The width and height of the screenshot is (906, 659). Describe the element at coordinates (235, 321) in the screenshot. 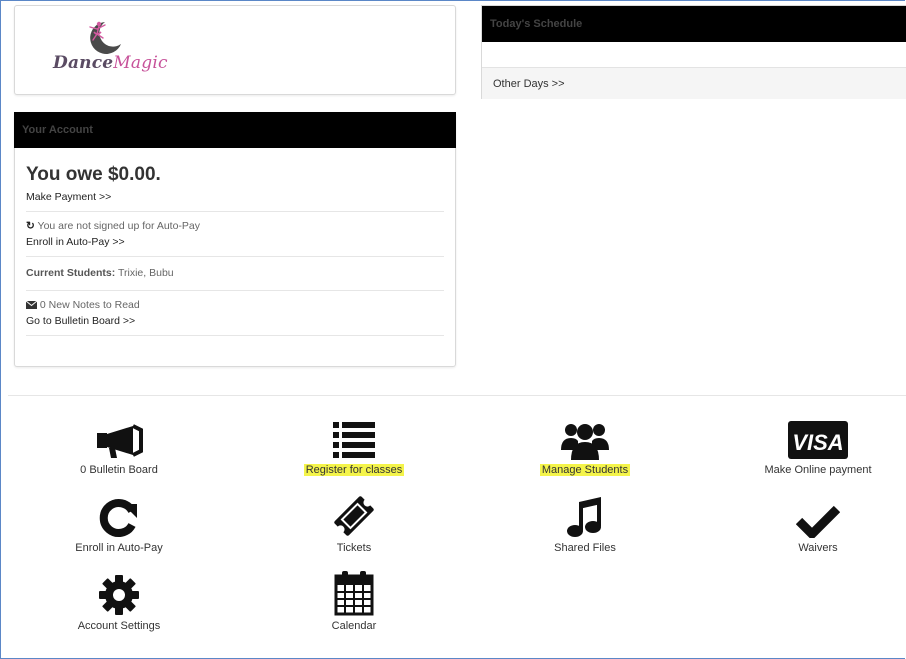

I see `bulletin-board-link: Go to Bulletin Board >>` at that location.